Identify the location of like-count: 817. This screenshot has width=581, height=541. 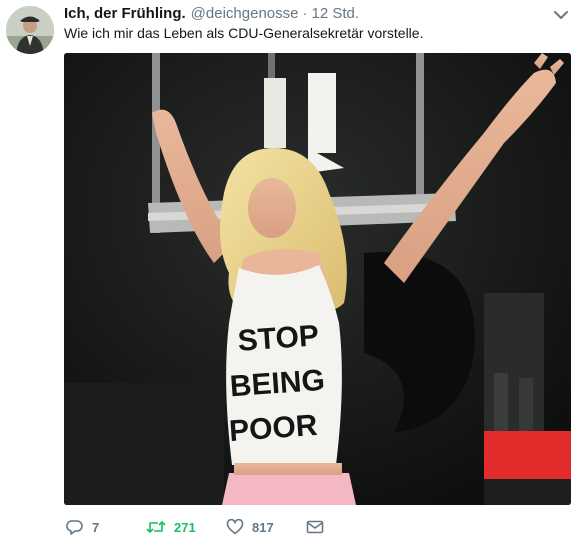
(263, 527).